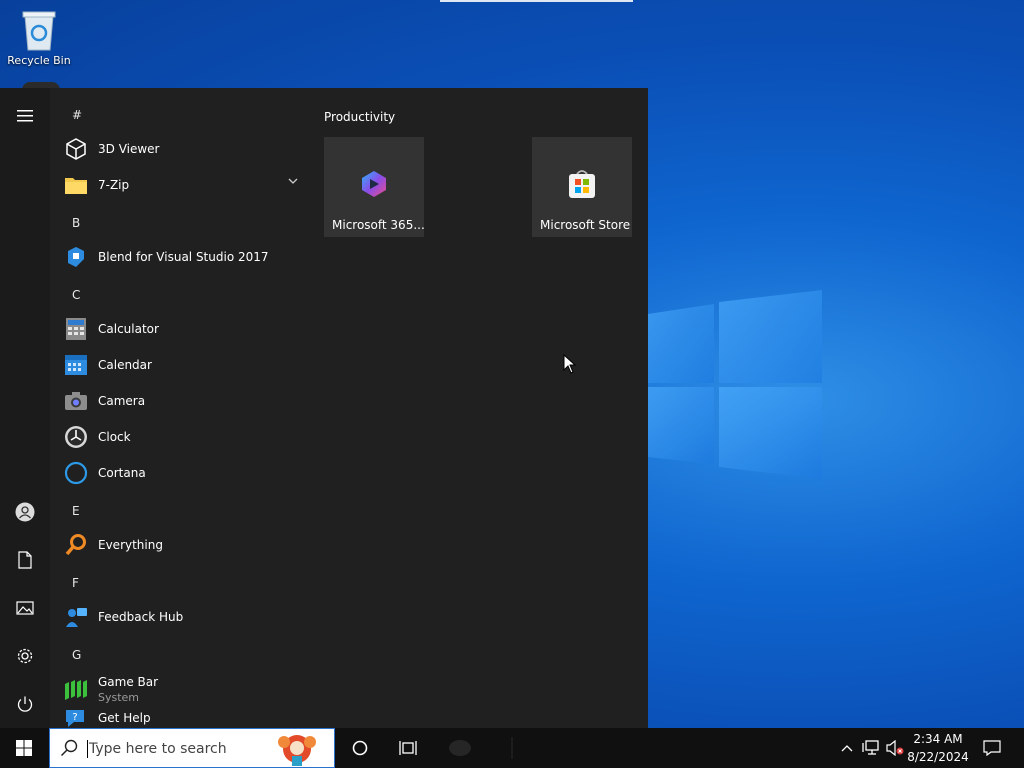  Describe the element at coordinates (130, 545) in the screenshot. I see `app-label: Everything` at that location.